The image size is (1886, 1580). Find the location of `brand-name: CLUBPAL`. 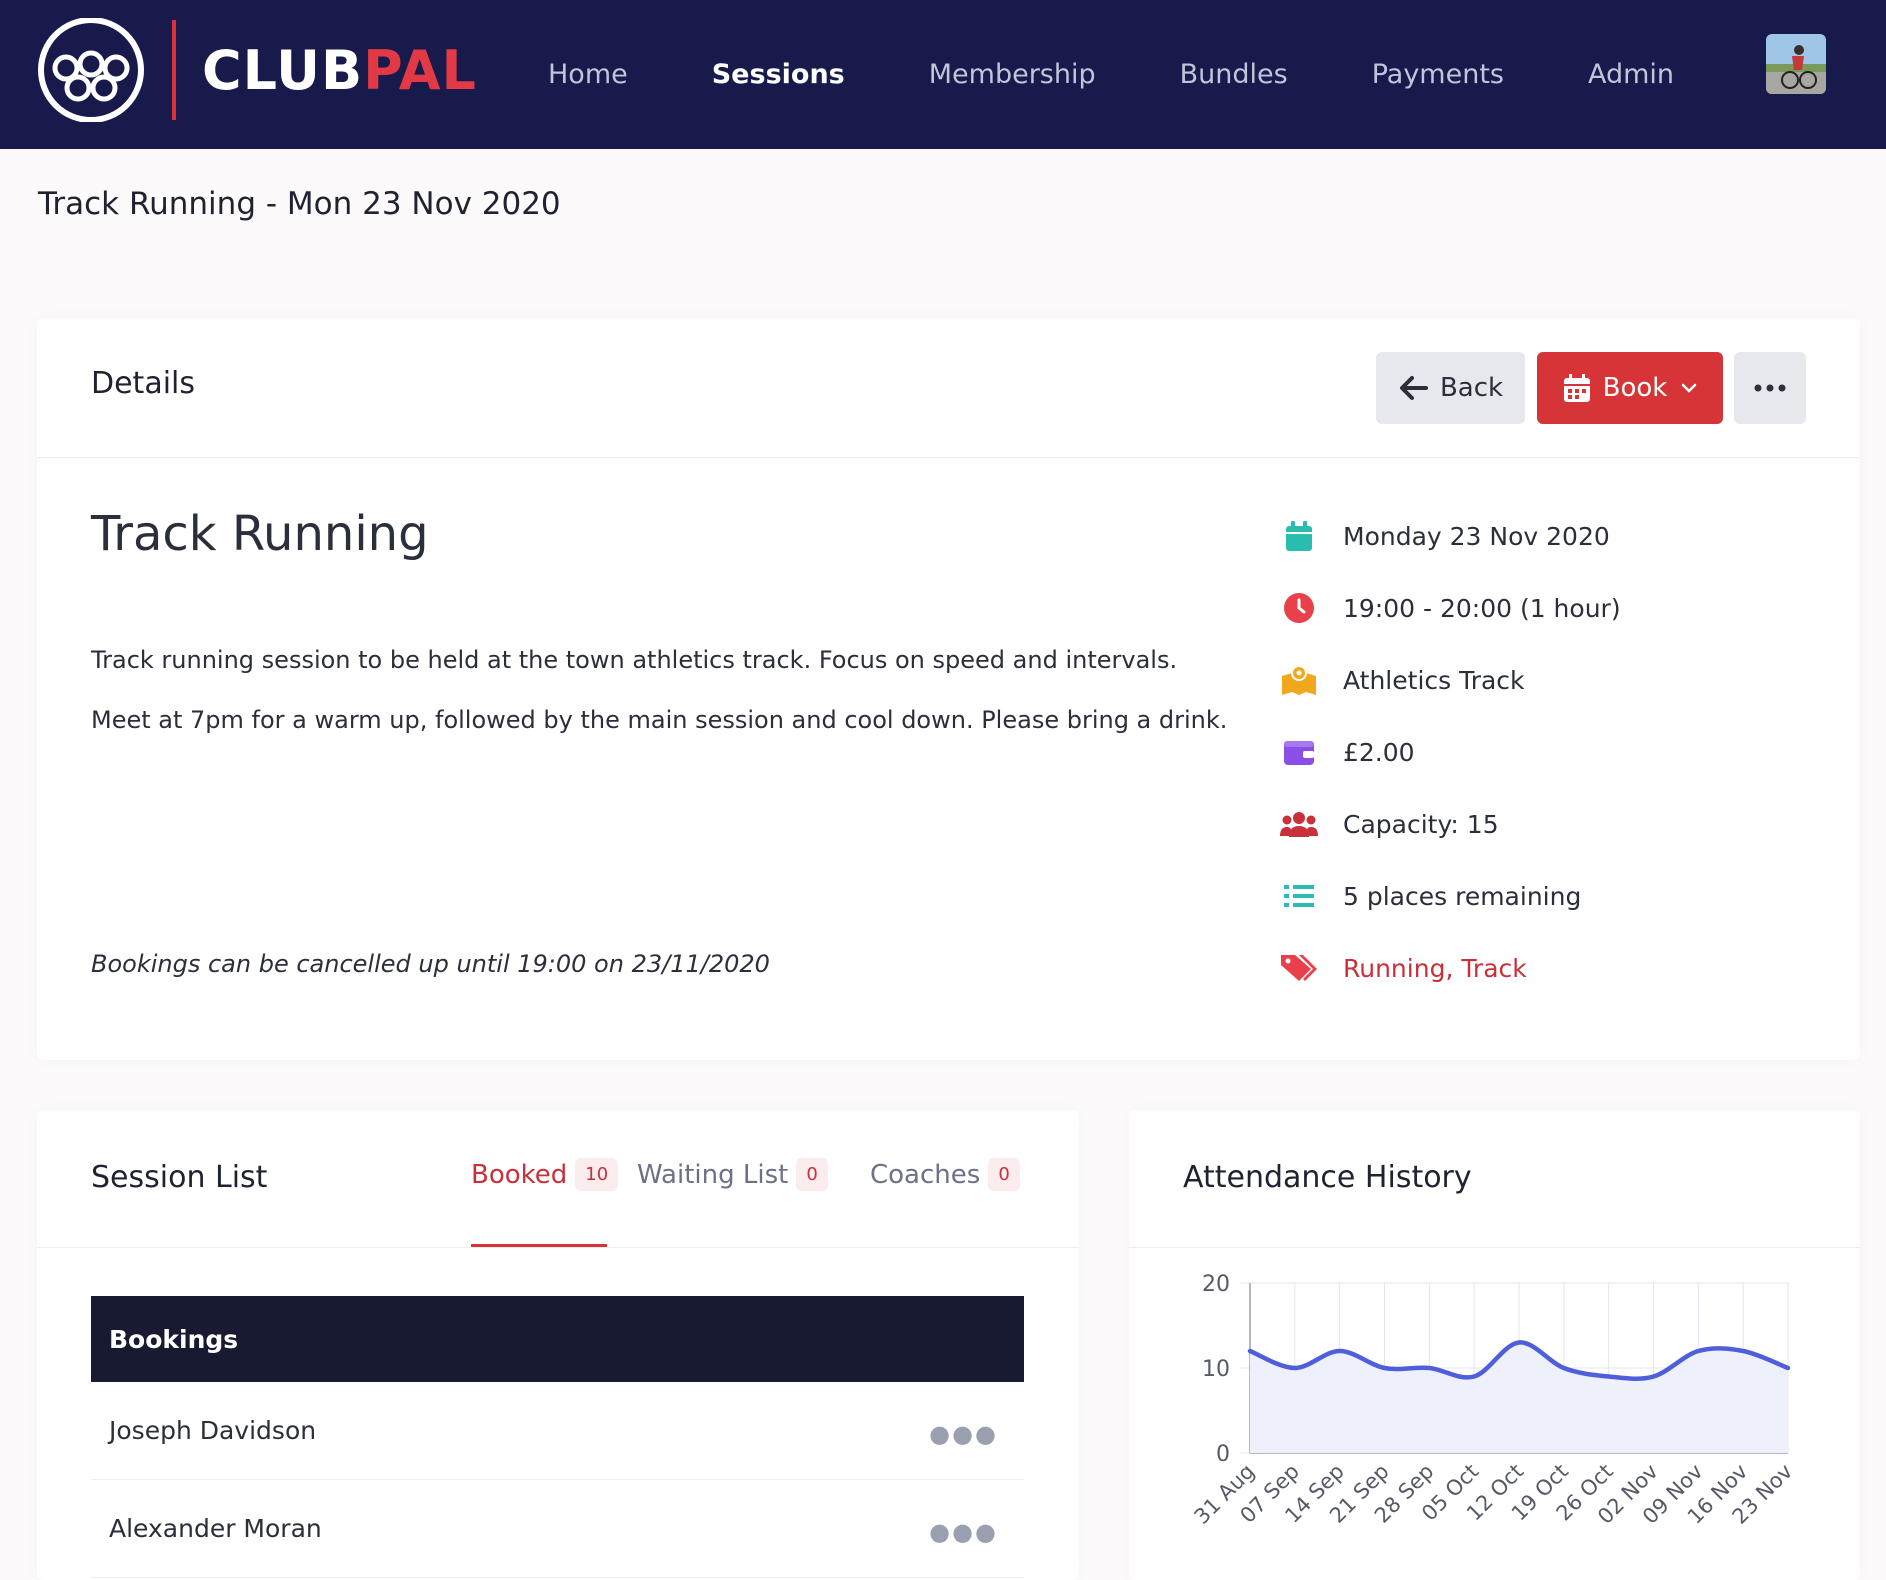

brand-name: CLUBPAL is located at coordinates (339, 70).